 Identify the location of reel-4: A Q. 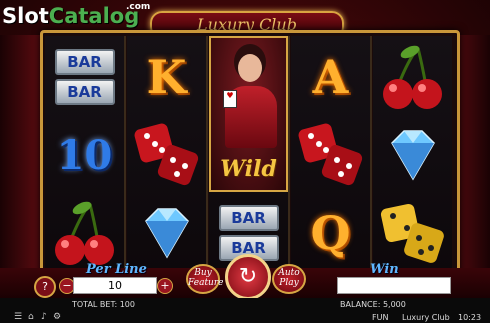
(331, 154).